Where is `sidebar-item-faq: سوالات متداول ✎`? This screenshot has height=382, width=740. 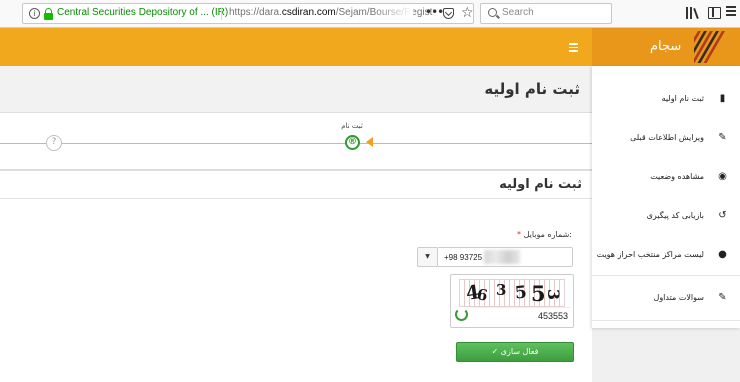
sidebar-item-faq: سوالات متداول ✎ is located at coordinates (666, 300).